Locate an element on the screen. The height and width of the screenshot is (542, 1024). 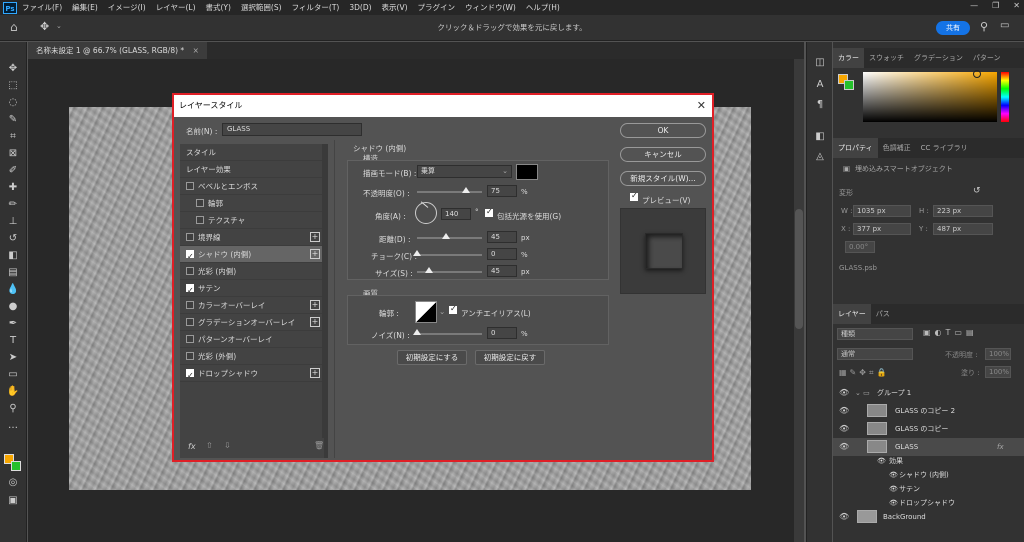
opacity-field: 75 is located at coordinates (502, 191).